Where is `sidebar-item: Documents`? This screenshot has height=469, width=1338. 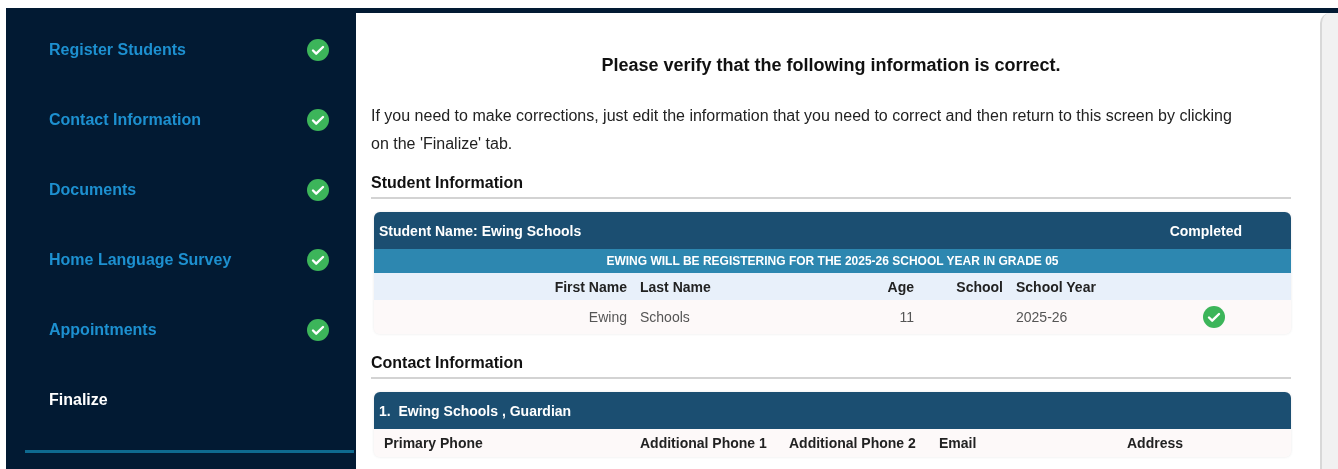 sidebar-item: Documents is located at coordinates (181, 190).